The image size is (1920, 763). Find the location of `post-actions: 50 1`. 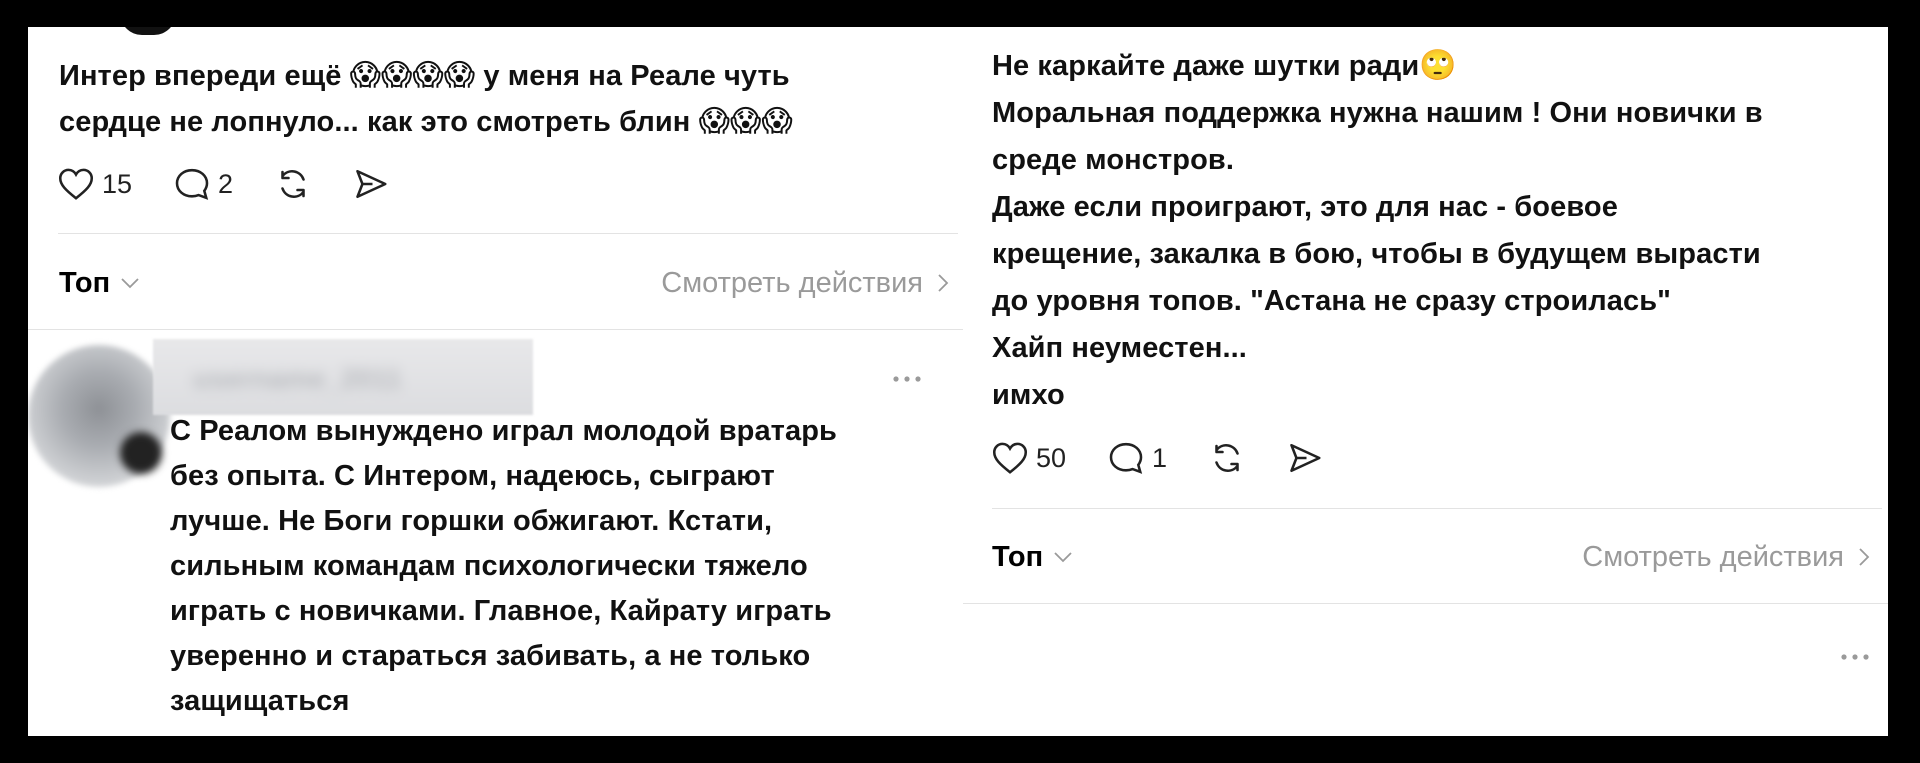

post-actions: 50 1 is located at coordinates (1178, 458).